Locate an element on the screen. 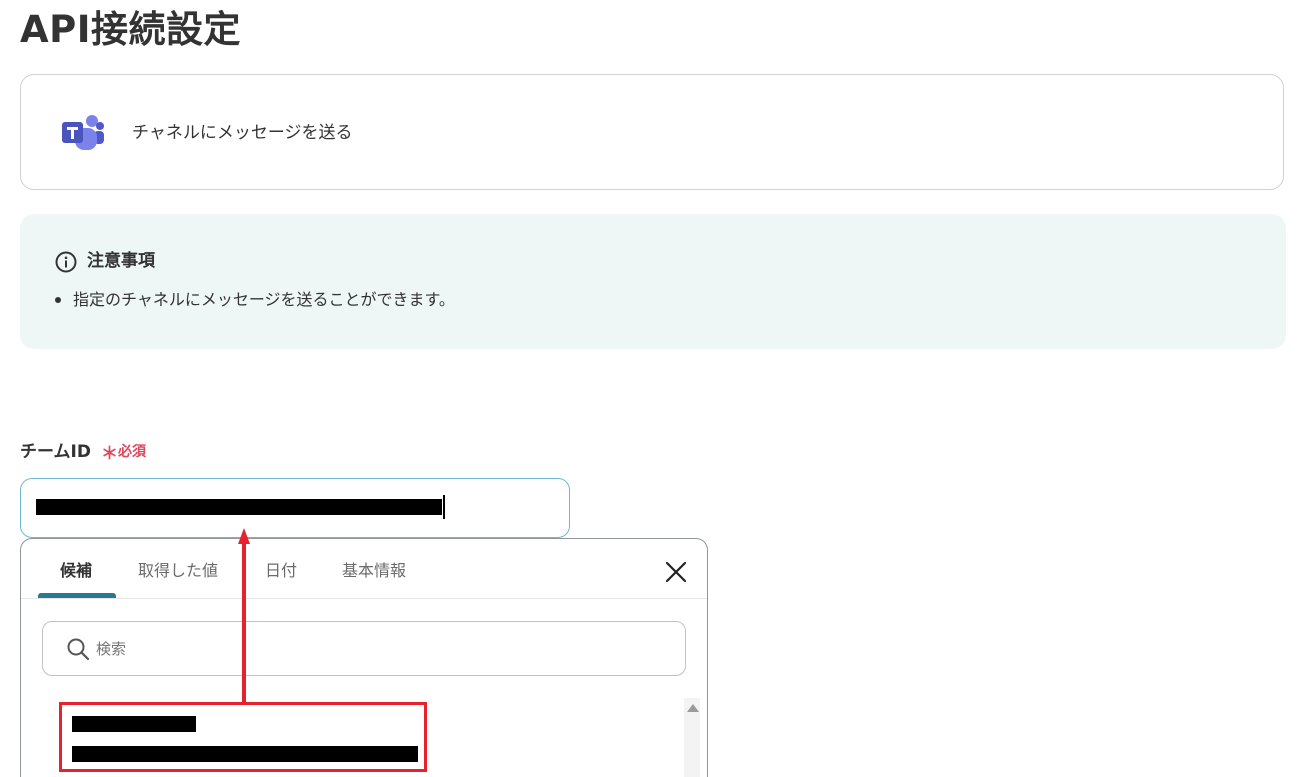 The width and height of the screenshot is (1297, 777). team-id-input is located at coordinates (295, 508).